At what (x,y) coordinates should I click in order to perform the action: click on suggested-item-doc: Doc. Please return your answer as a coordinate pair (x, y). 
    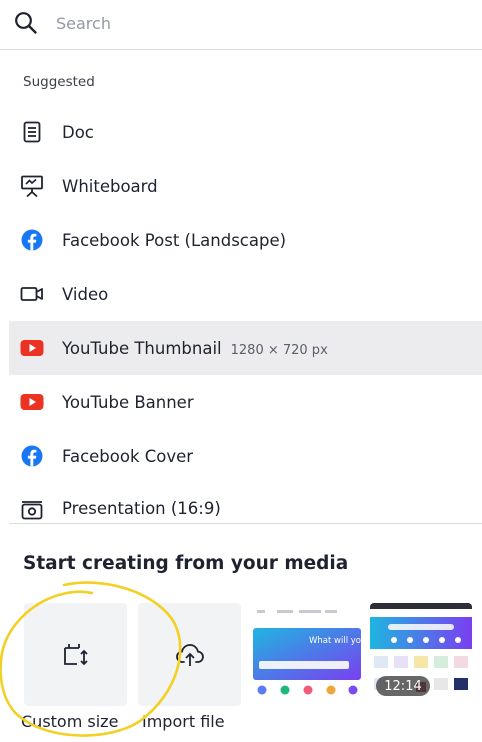
    Looking at the image, I should click on (245, 132).